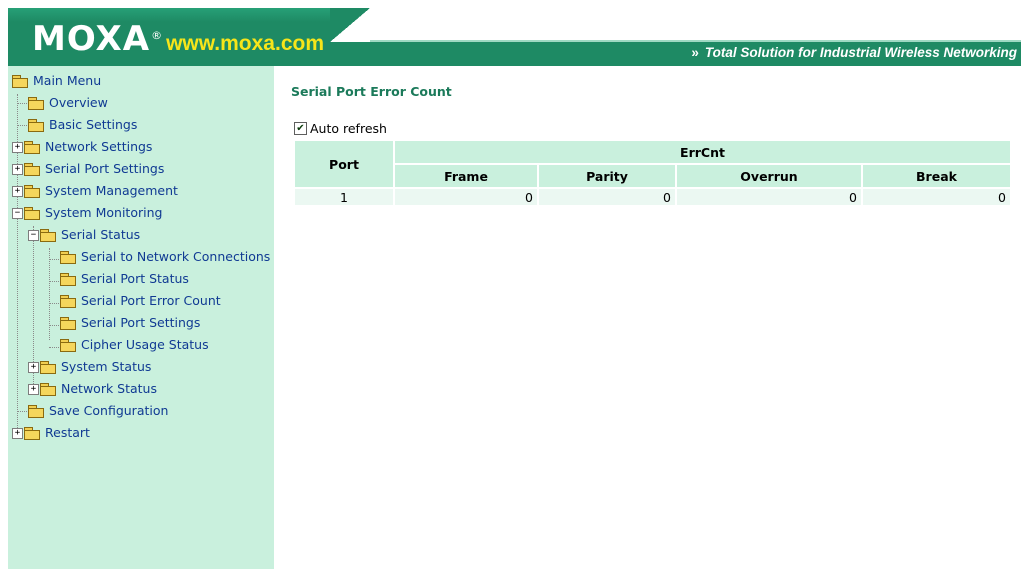  Describe the element at coordinates (109, 388) in the screenshot. I see `sidebar-item-label: Network Status` at that location.